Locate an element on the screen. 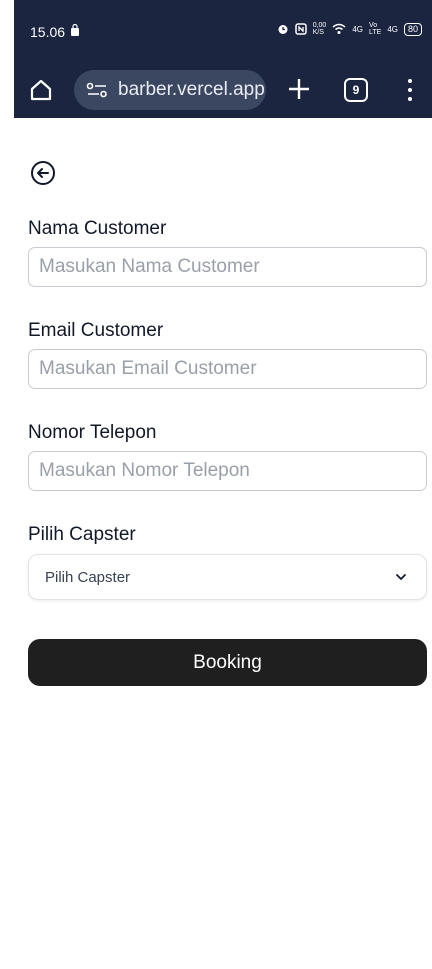 The height and width of the screenshot is (969, 432). capster-select: Pilih Capster is located at coordinates (227, 577).